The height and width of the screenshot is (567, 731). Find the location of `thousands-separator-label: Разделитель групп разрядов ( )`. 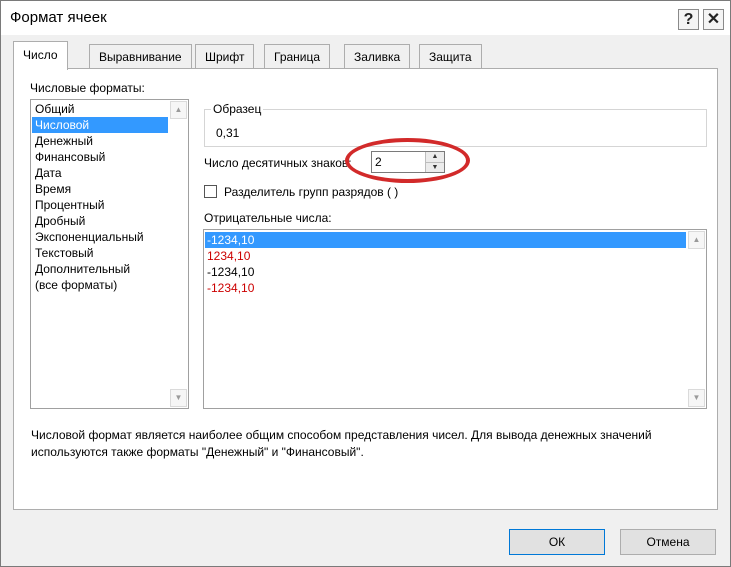

thousands-separator-label: Разделитель групп разрядов ( ) is located at coordinates (311, 192).